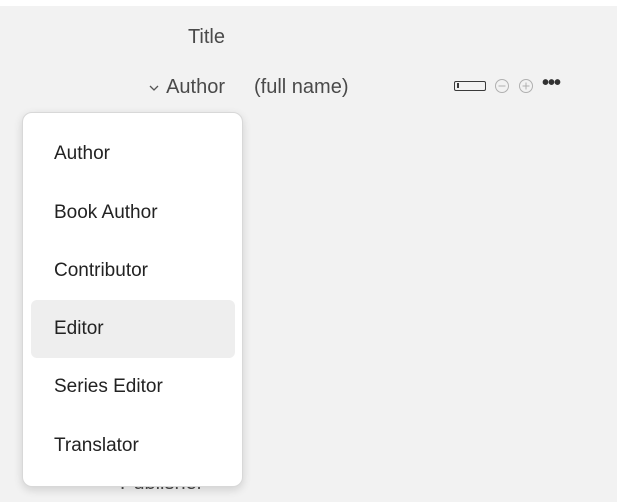 Image resolution: width=617 pixels, height=502 pixels. I want to click on field-mode-icon, so click(470, 86).